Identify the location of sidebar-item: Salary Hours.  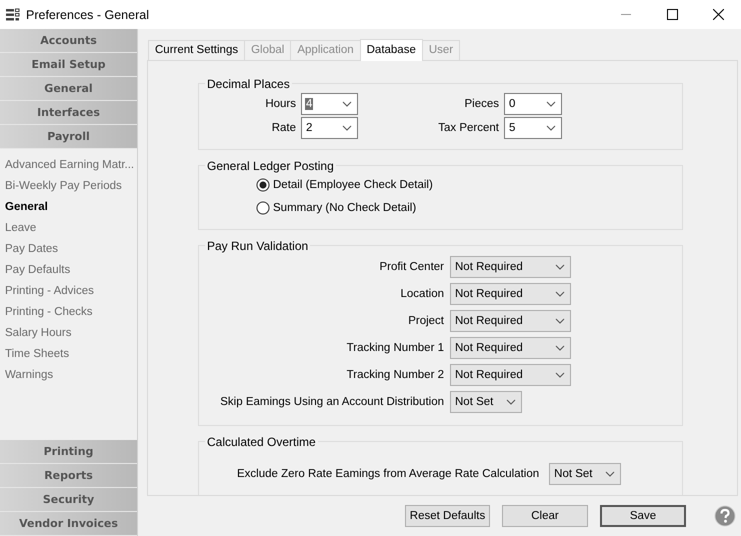
(38, 333).